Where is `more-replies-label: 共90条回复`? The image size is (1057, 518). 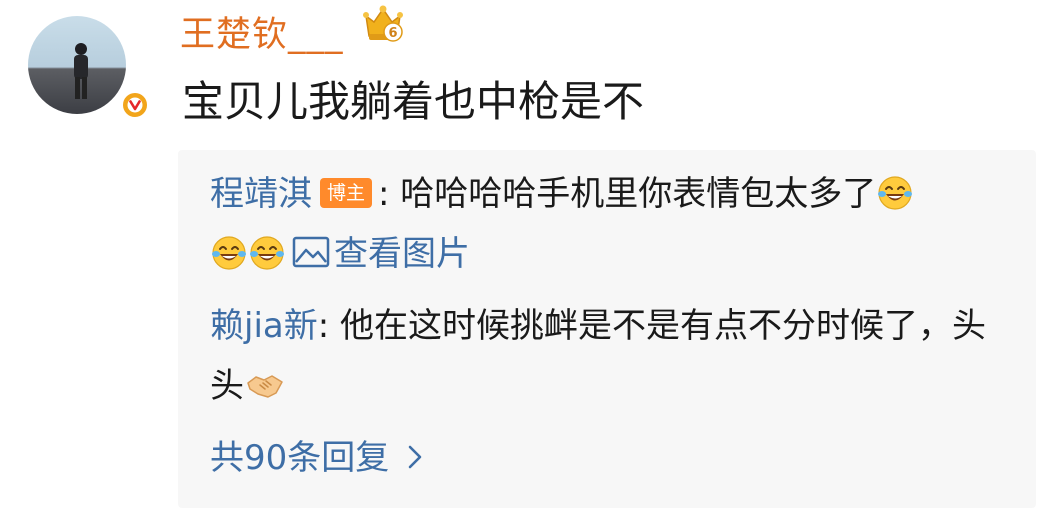
more-replies-label: 共90条回复 is located at coordinates (300, 458).